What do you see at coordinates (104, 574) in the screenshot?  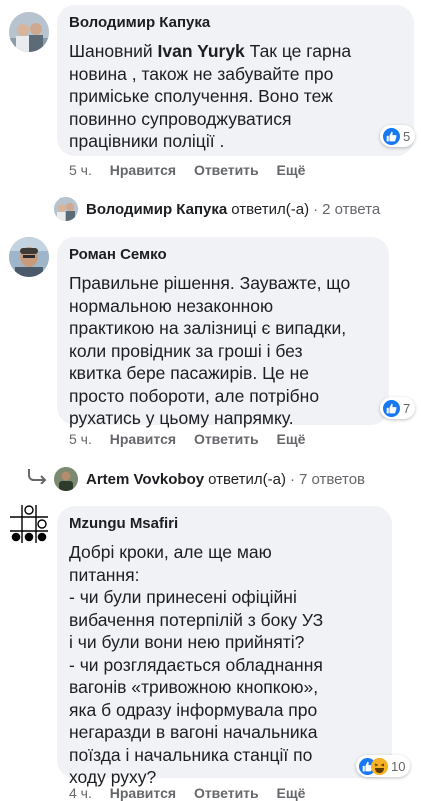 I see `text-line: питання:` at bounding box center [104, 574].